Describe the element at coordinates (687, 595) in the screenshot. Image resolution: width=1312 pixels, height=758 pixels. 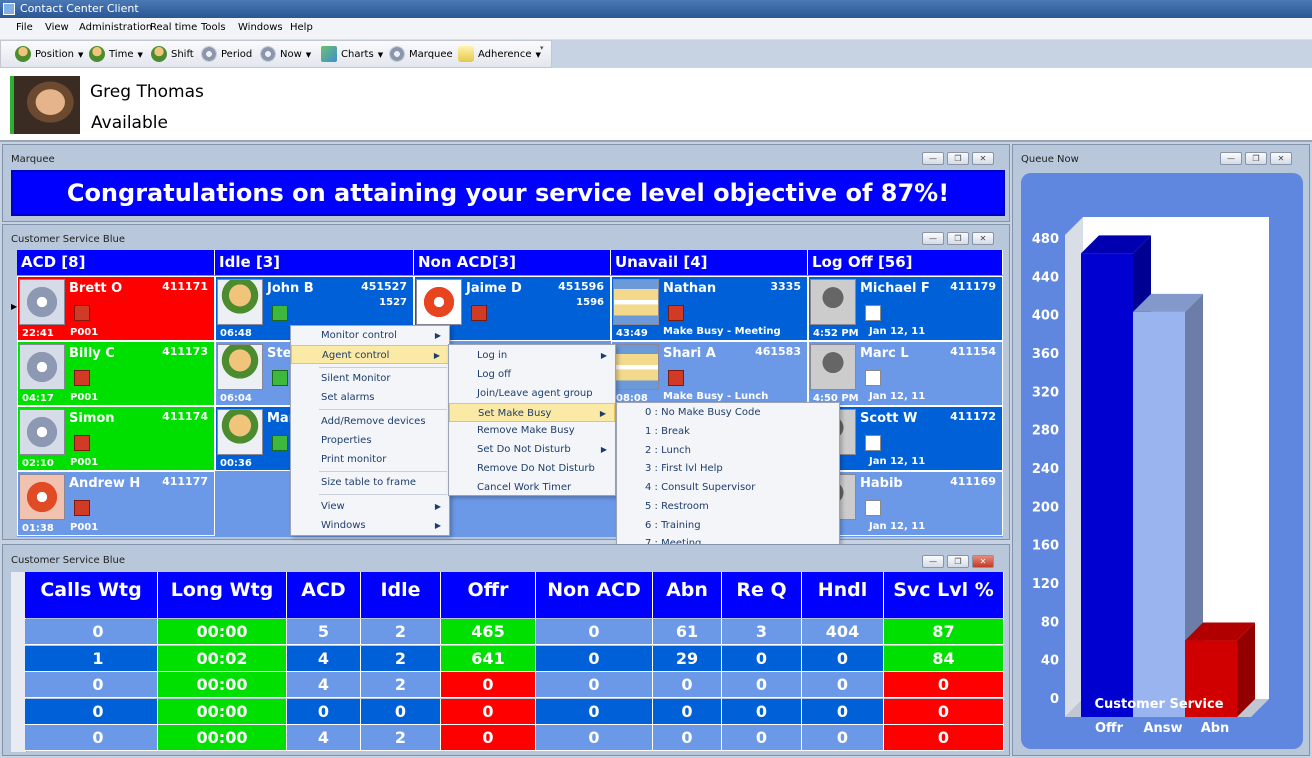
I see `stats-header-6: Abn` at that location.